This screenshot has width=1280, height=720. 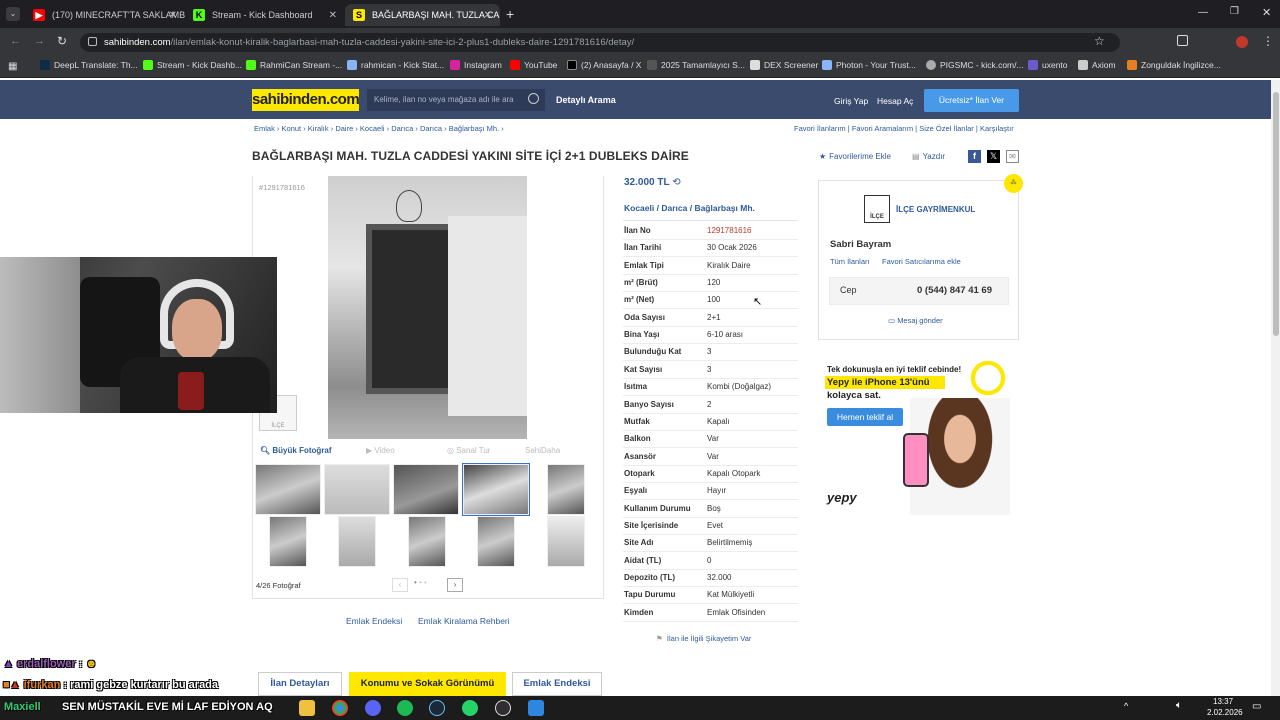 I want to click on agency-logo: İLÇE, so click(x=877, y=209).